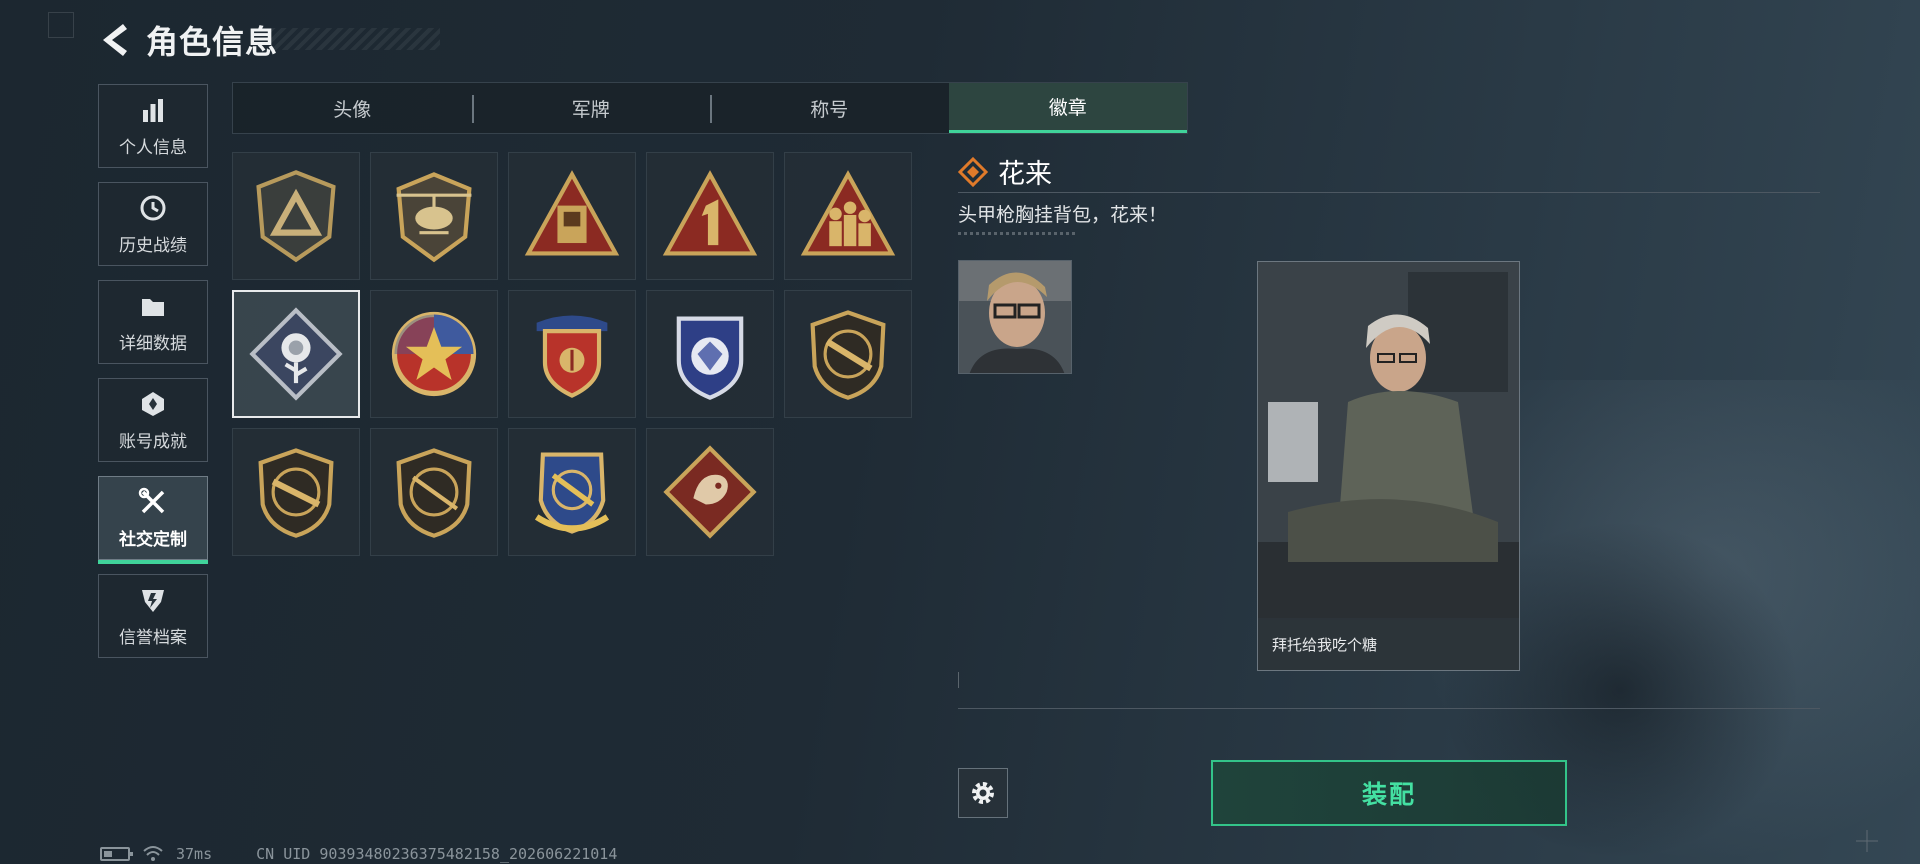 The height and width of the screenshot is (864, 1920). Describe the element at coordinates (958, 680) in the screenshot. I see `divider-tick` at that location.